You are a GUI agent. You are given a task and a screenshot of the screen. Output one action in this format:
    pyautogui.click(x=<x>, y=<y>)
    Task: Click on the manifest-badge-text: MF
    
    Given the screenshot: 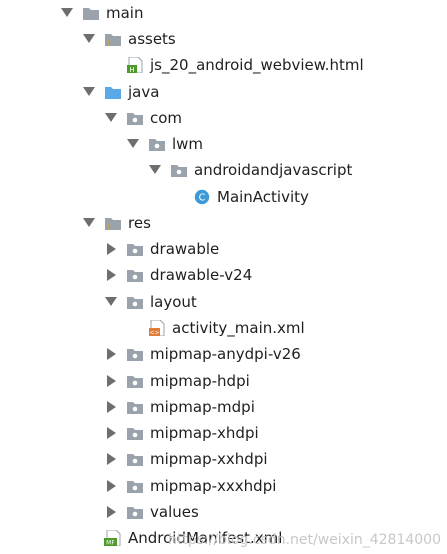 What is the action you would take?
    pyautogui.click(x=110, y=543)
    